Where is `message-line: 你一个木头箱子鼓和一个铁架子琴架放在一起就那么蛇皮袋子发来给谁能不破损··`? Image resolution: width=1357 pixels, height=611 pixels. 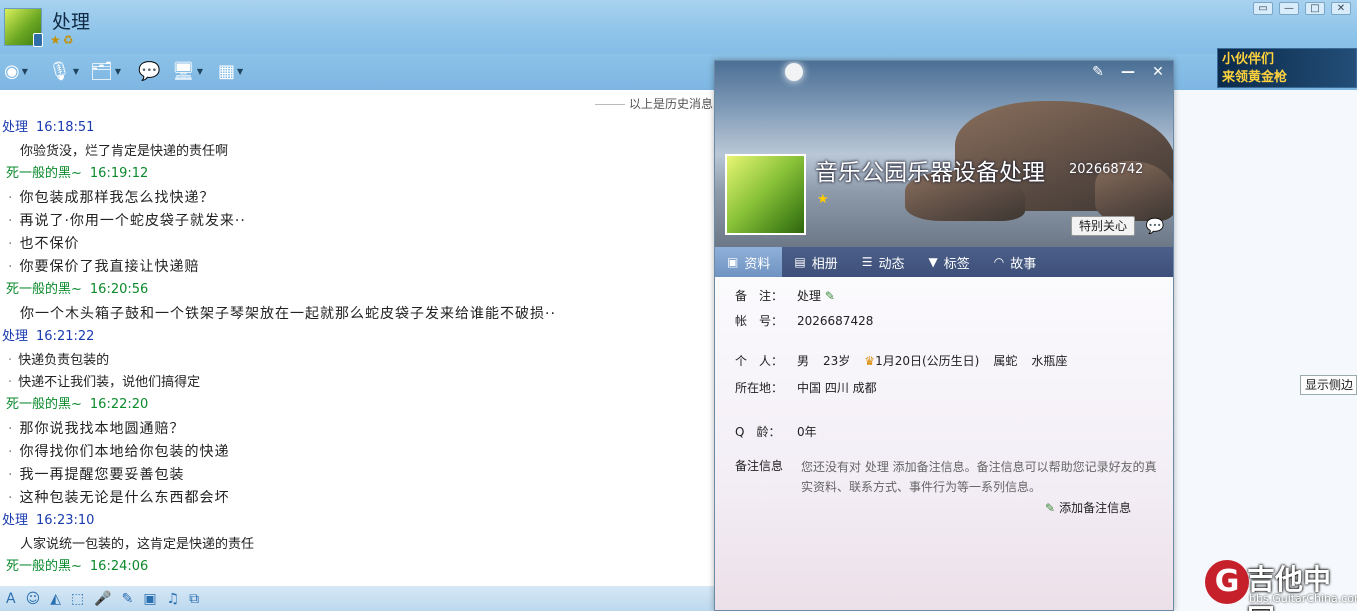
message-line: 你一个木头箱子鼓和一个铁架子琴架放在一起就那么蛇皮袋子发来给谁能不破损·· is located at coordinates (288, 314).